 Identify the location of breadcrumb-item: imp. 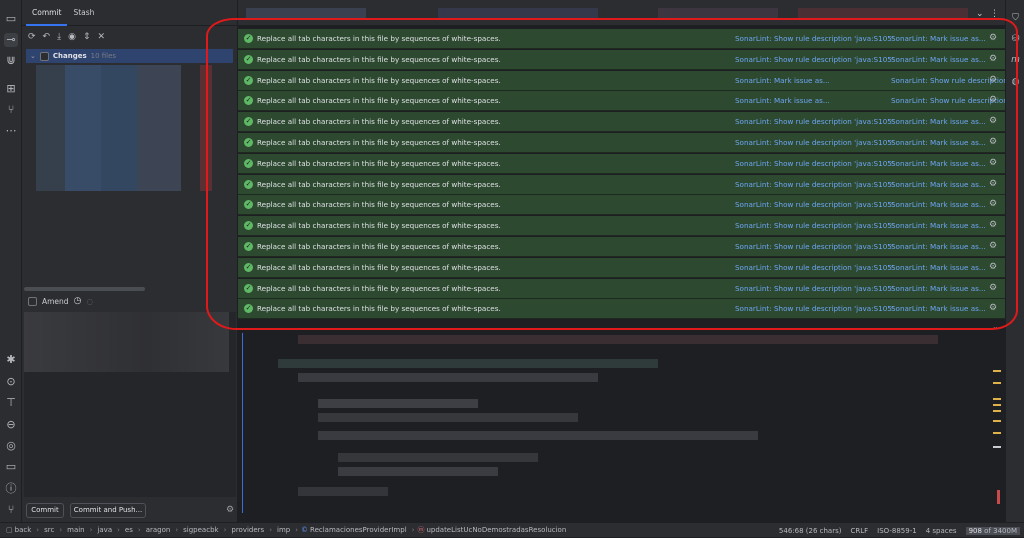
(283, 530).